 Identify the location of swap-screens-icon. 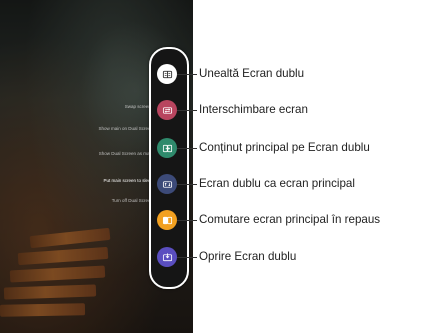
(167, 110).